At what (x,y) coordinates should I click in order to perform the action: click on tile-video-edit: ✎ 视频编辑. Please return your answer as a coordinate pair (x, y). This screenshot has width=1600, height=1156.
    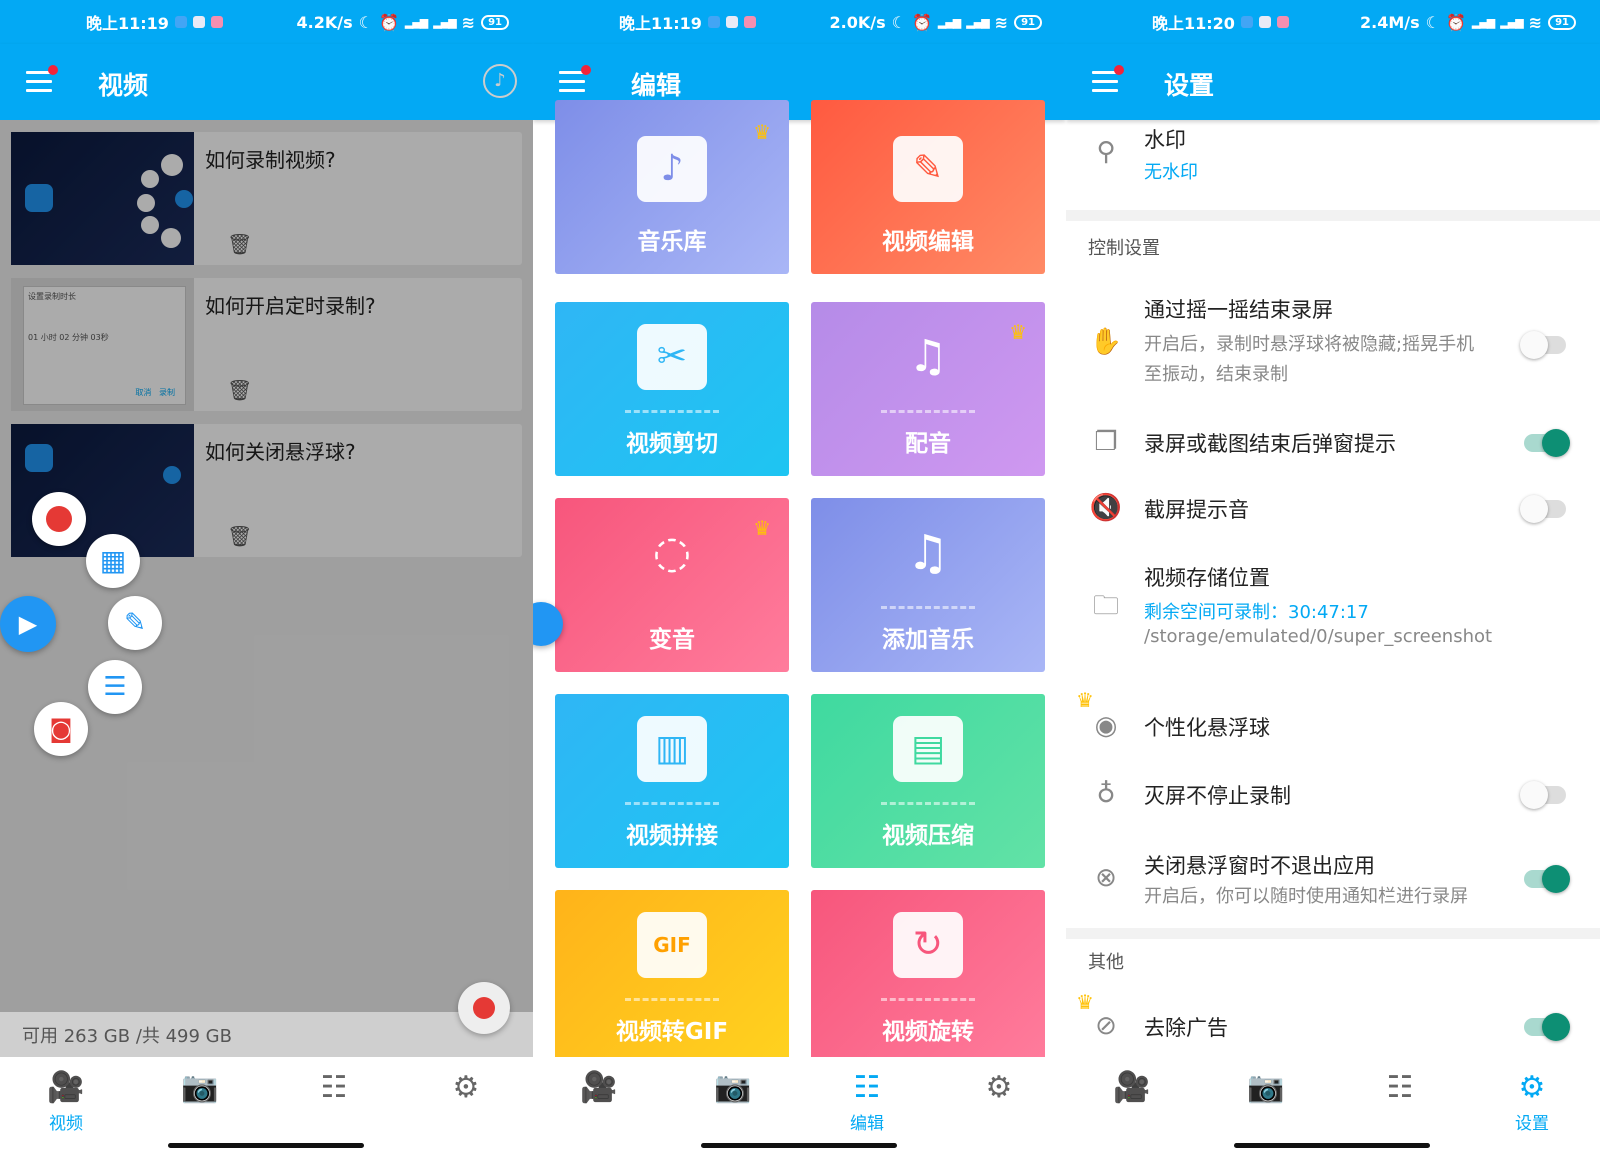
    Looking at the image, I should click on (928, 187).